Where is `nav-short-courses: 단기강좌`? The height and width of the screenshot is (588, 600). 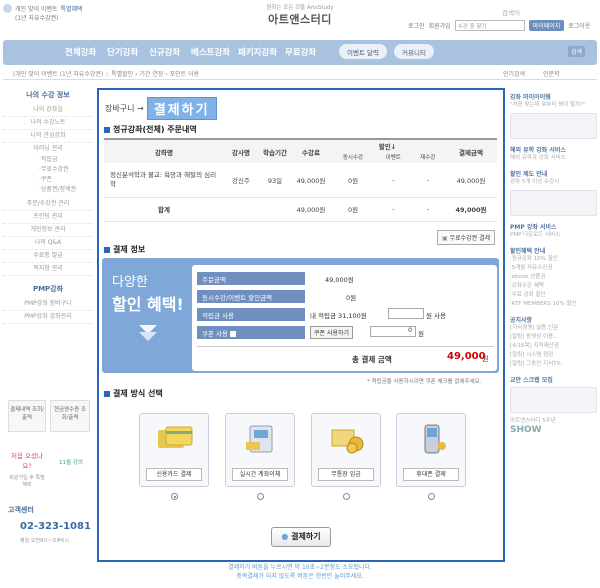 nav-short-courses: 단기강좌 is located at coordinates (122, 52).